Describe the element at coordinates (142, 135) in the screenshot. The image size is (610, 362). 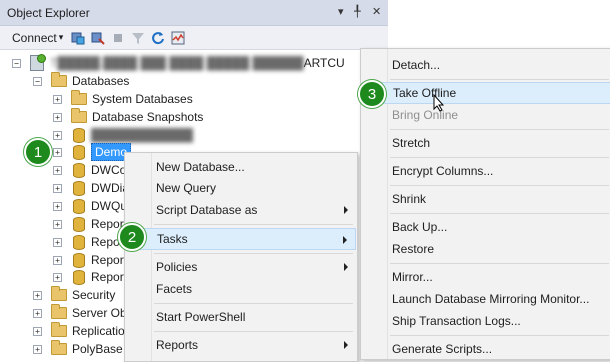
I see `database-name-redacted: ████████████` at that location.